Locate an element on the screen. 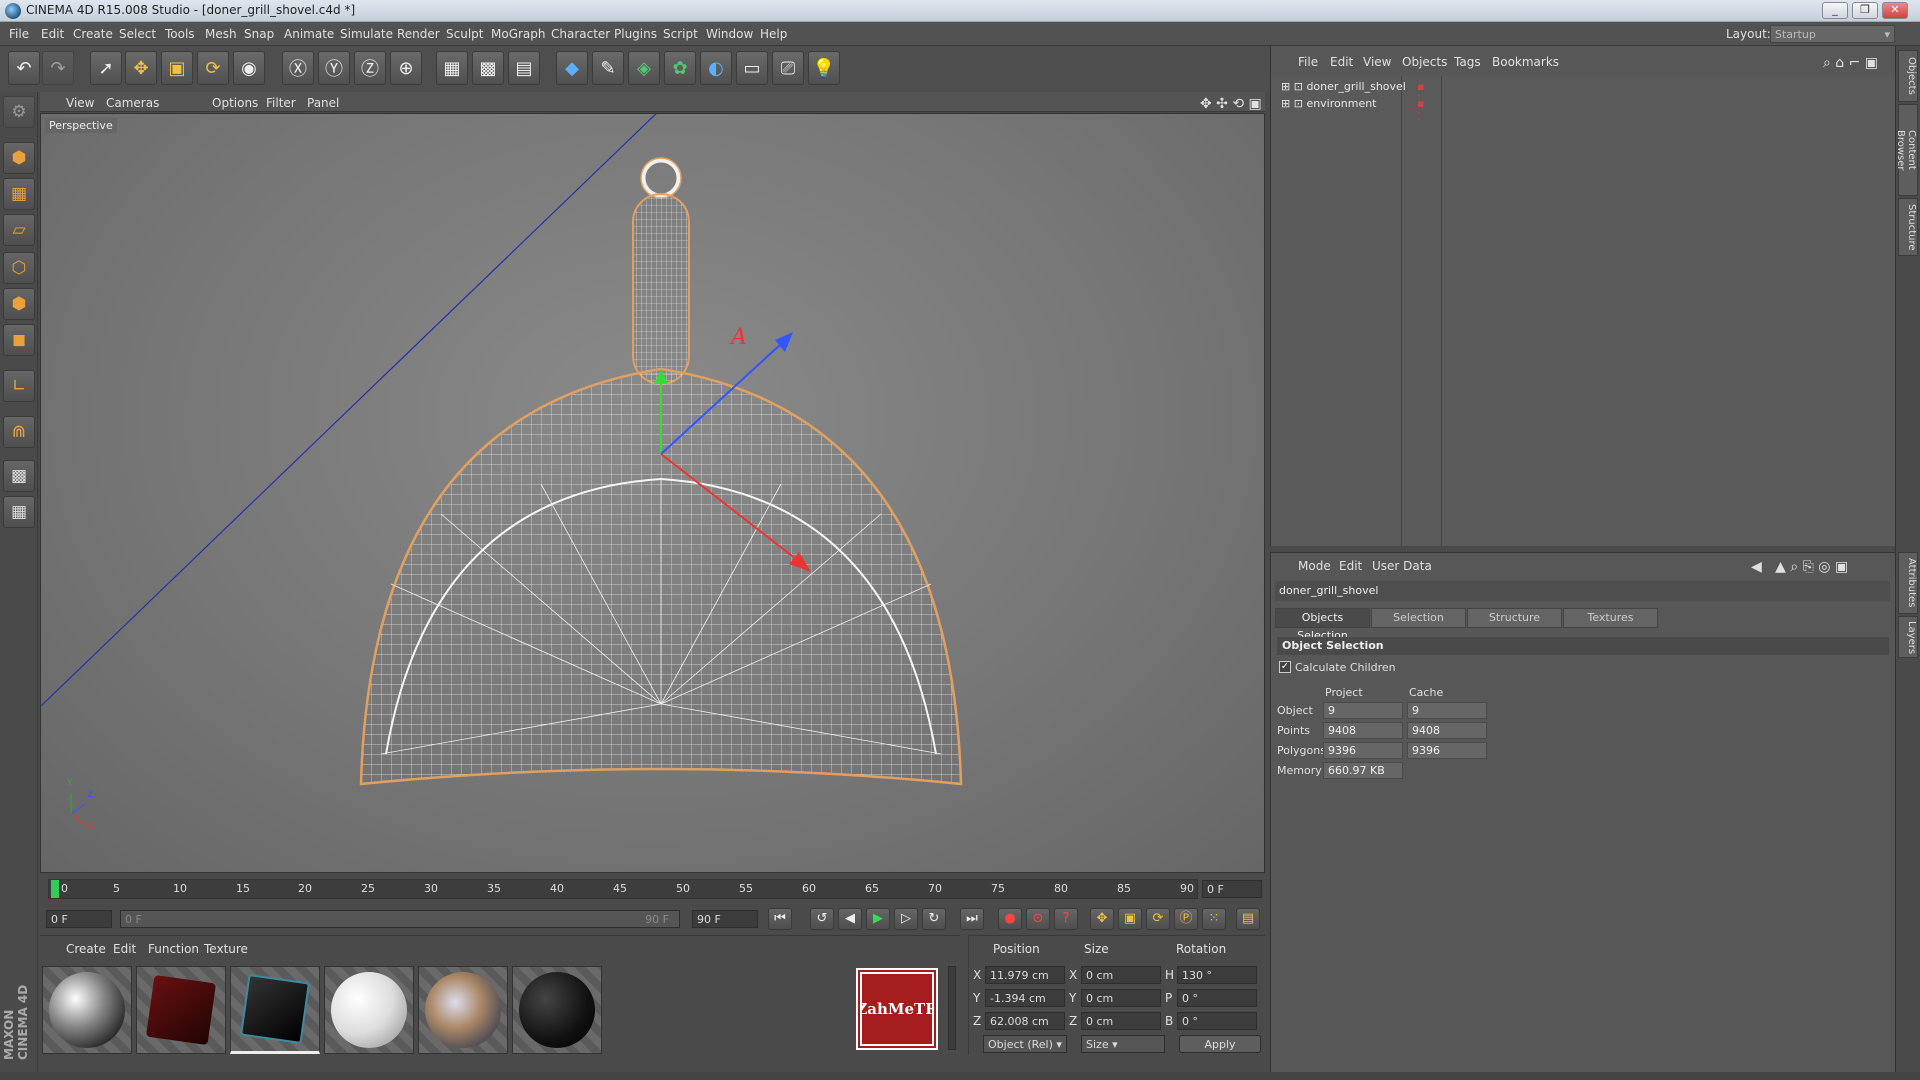  menu-mograph: MoGraph is located at coordinates (518, 34).